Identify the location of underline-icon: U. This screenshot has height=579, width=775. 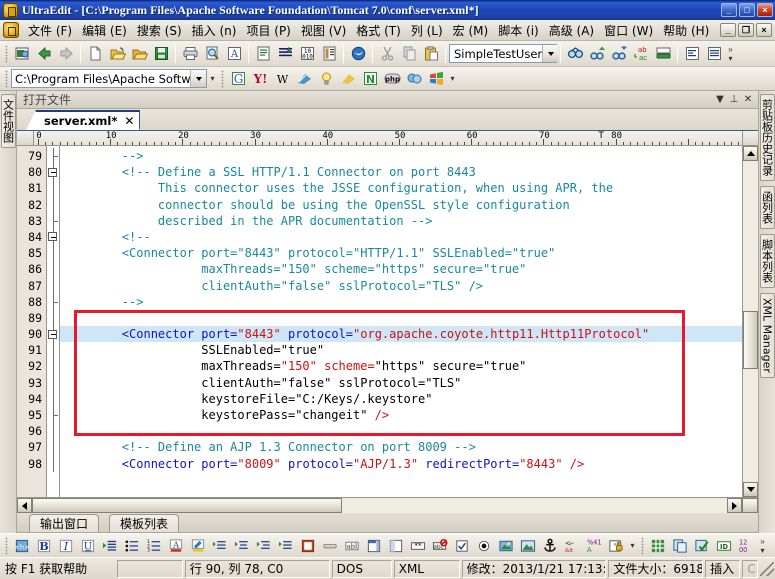
(88, 546).